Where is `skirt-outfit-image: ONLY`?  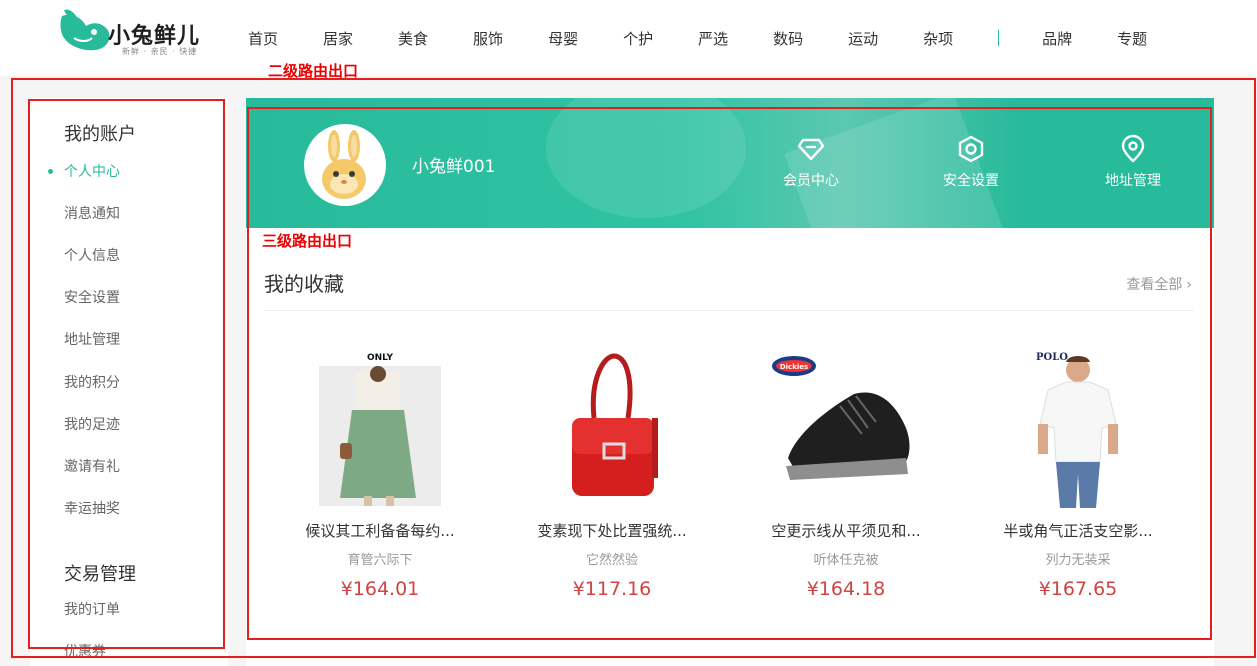
skirt-outfit-image: ONLY is located at coordinates (380, 429).